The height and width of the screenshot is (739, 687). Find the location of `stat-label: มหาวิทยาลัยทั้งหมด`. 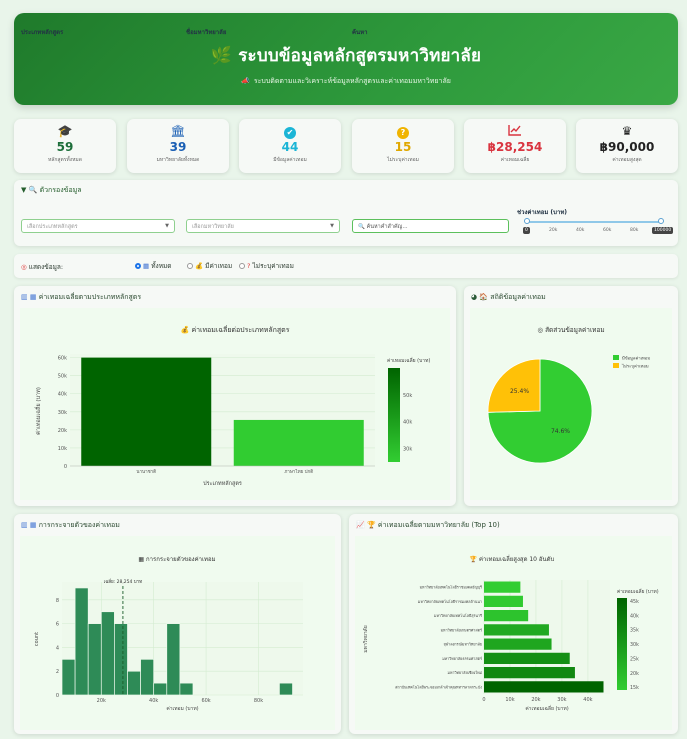

stat-label: มหาวิทยาลัยทั้งหมด is located at coordinates (178, 160).